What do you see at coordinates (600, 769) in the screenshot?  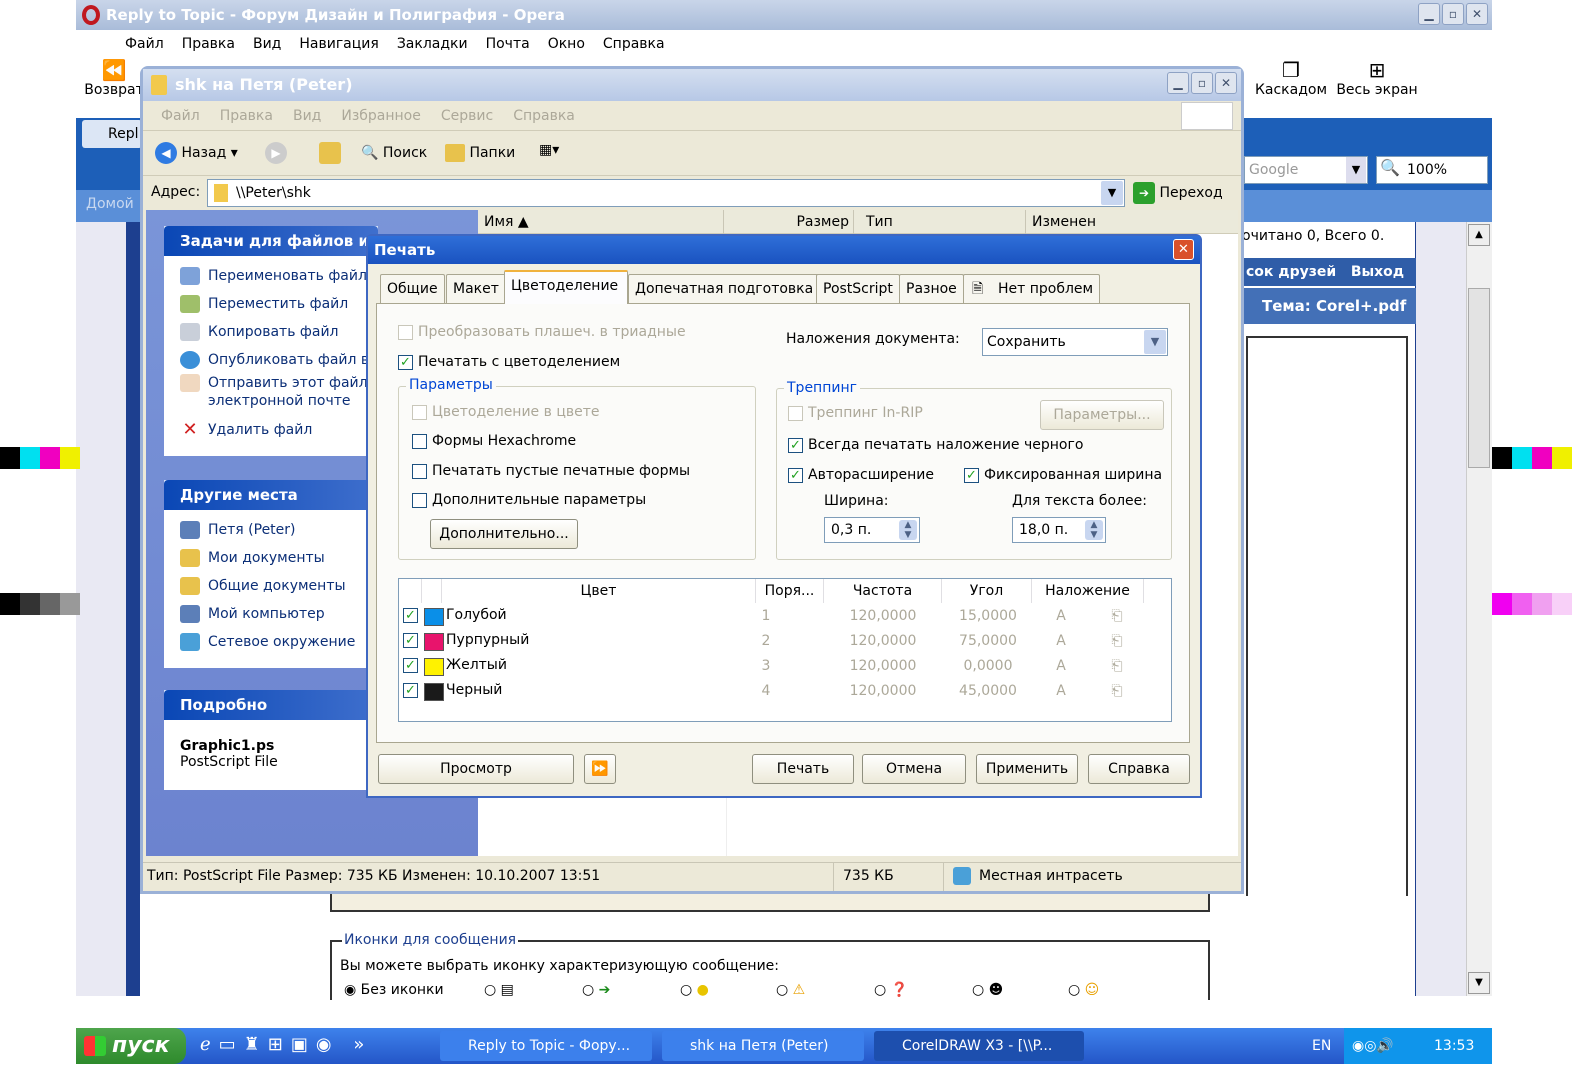 I see `preview-expand-icon: ⏩` at bounding box center [600, 769].